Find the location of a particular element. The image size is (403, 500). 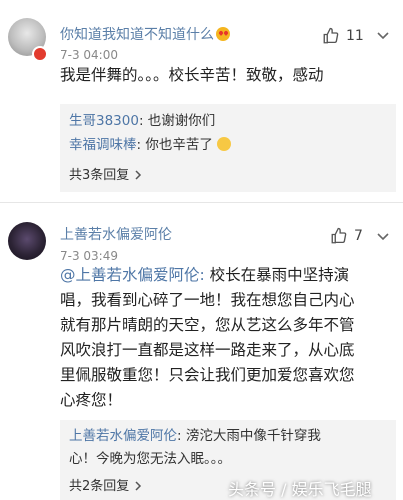

comment-username: 你知道我知道不知道什么 is located at coordinates (145, 34).